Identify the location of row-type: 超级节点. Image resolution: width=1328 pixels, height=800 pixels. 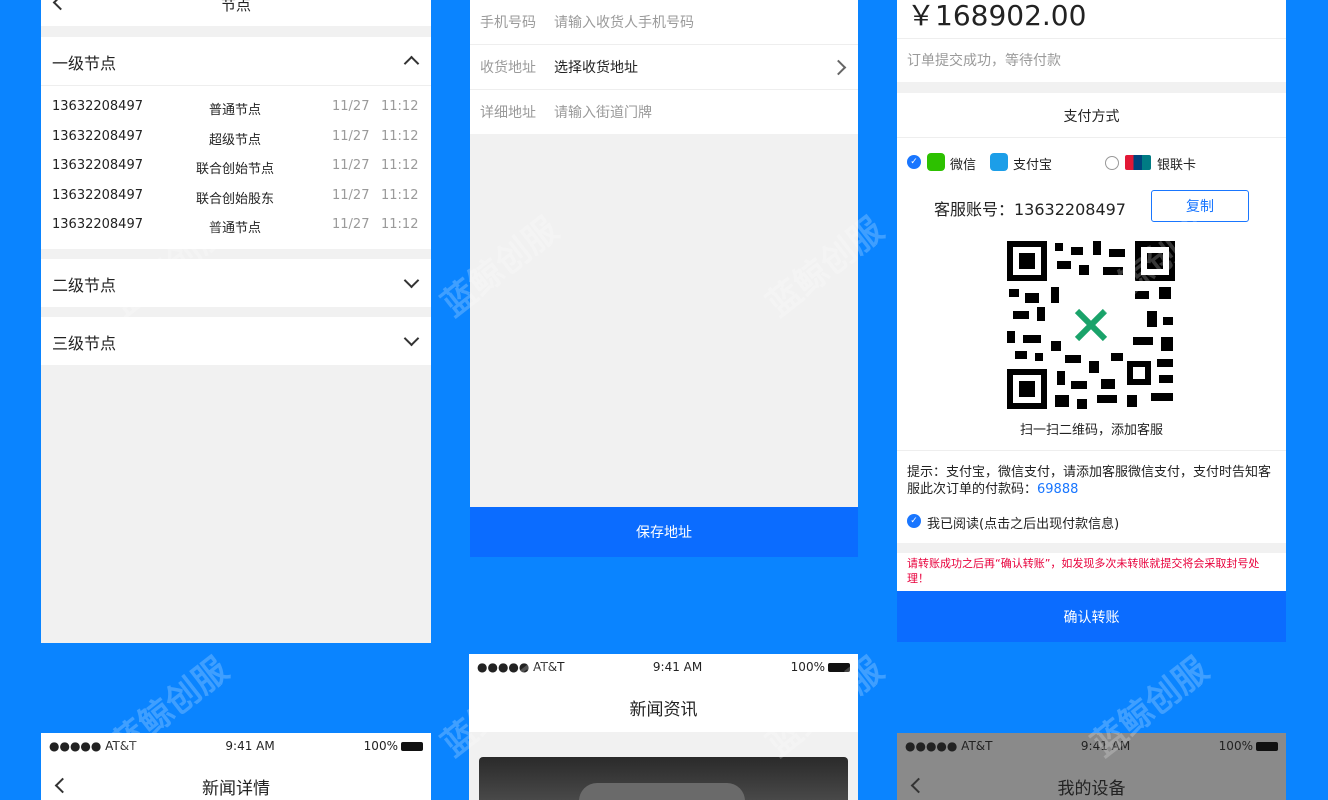
(234, 140).